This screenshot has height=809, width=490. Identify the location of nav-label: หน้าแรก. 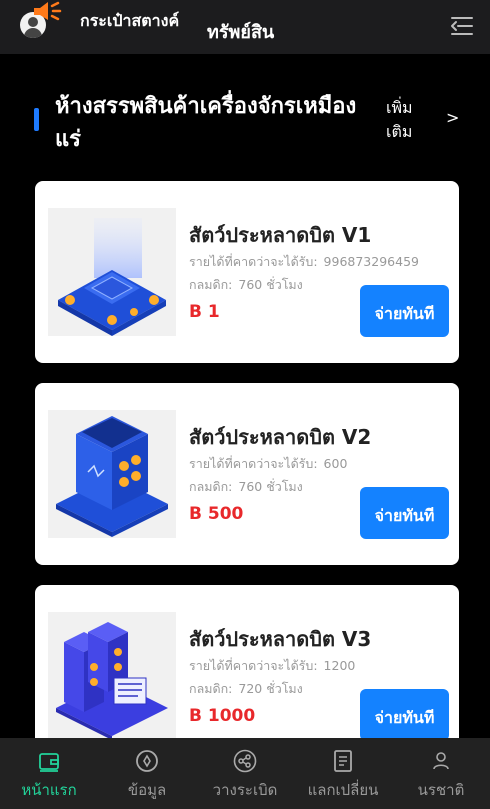
(49, 790).